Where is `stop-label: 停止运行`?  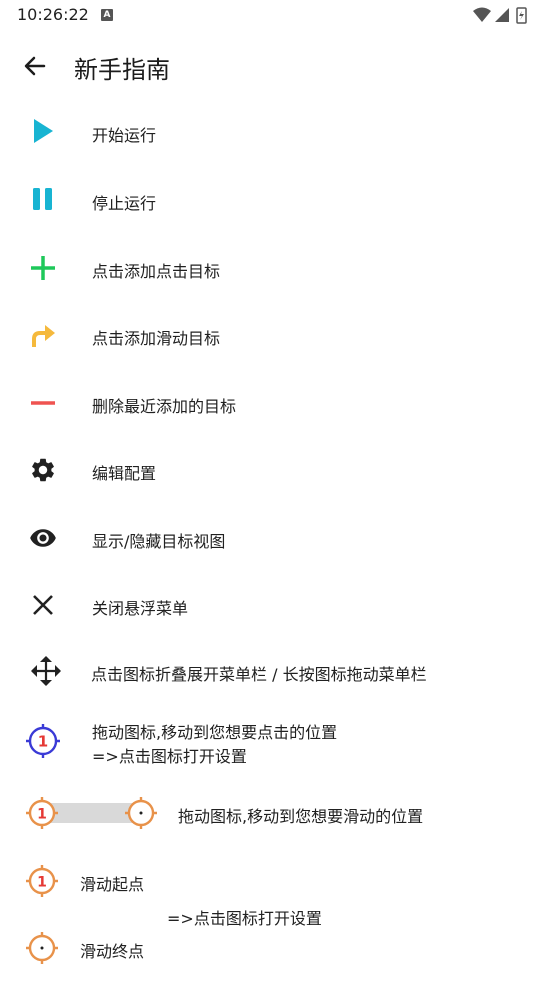
stop-label: 停止运行 is located at coordinates (124, 203).